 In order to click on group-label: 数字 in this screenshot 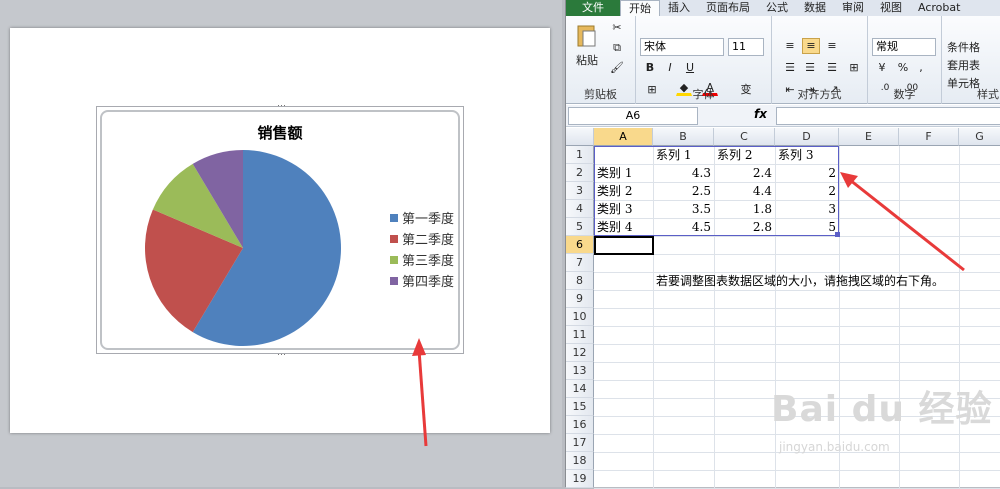, I will do `click(904, 94)`.